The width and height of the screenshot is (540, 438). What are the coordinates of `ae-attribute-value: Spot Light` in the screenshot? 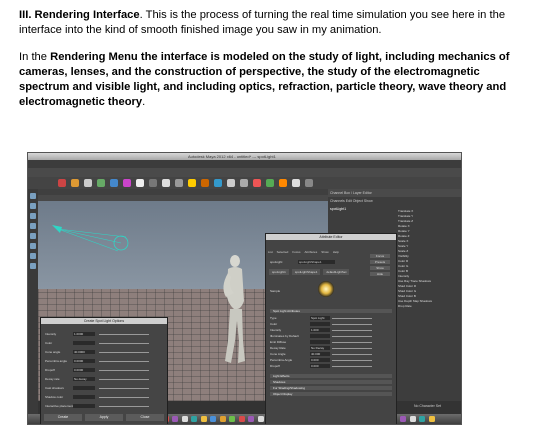 It's located at (320, 318).